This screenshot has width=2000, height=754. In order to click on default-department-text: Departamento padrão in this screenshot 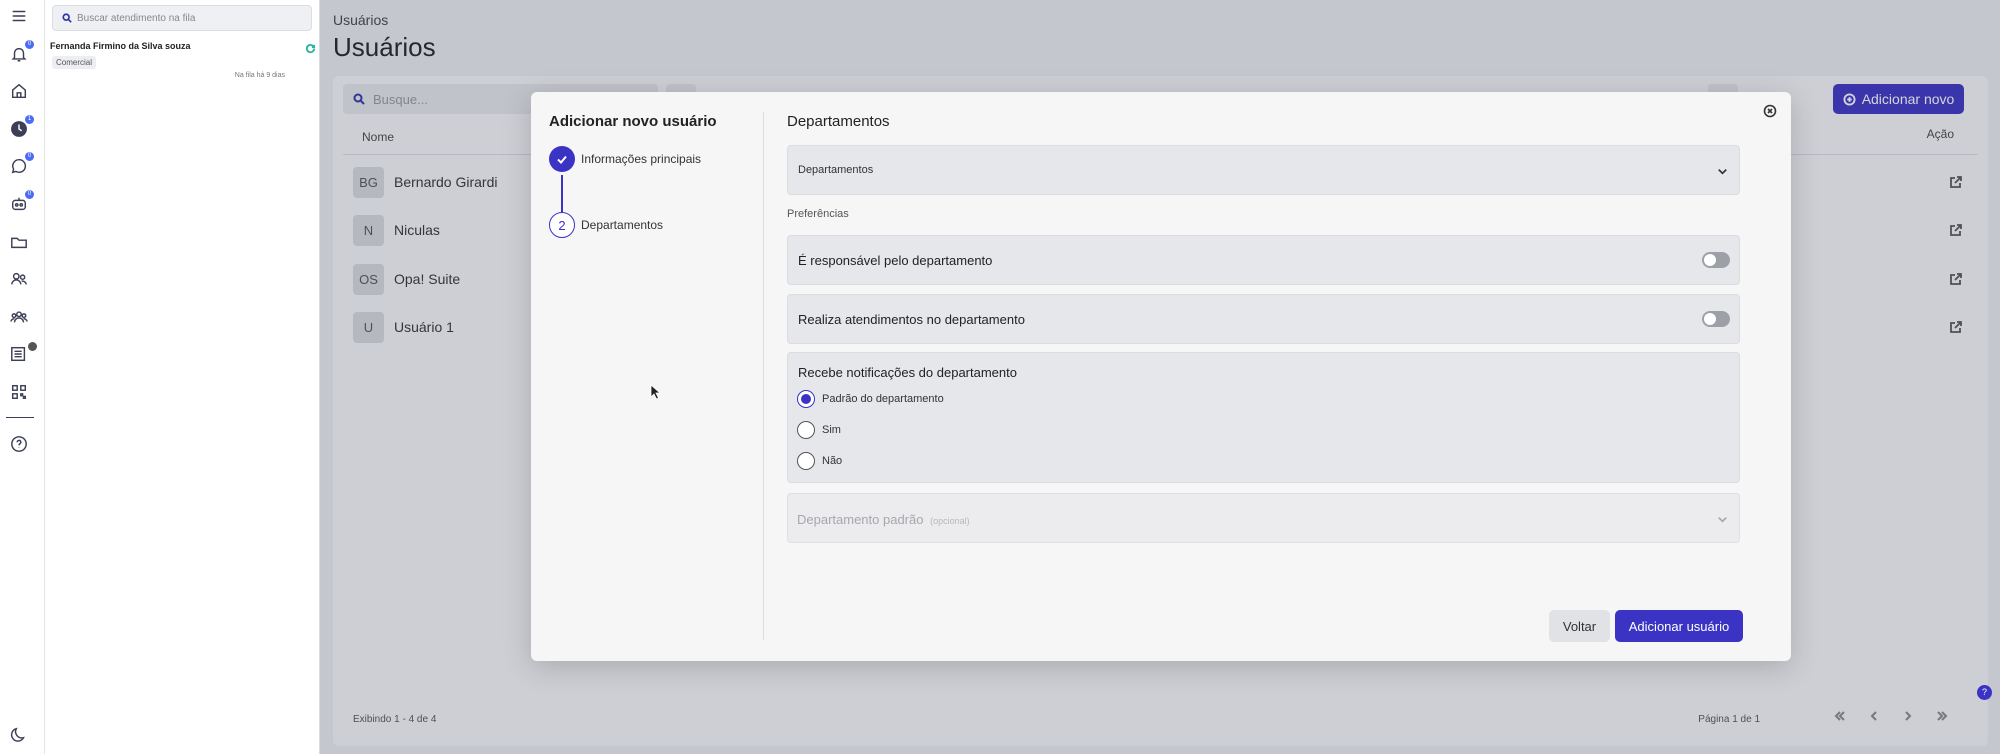, I will do `click(860, 519)`.